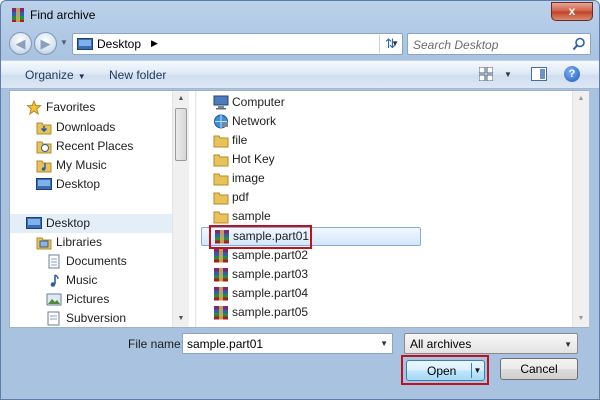  Describe the element at coordinates (270, 255) in the screenshot. I see `file-name: sample.part02` at that location.